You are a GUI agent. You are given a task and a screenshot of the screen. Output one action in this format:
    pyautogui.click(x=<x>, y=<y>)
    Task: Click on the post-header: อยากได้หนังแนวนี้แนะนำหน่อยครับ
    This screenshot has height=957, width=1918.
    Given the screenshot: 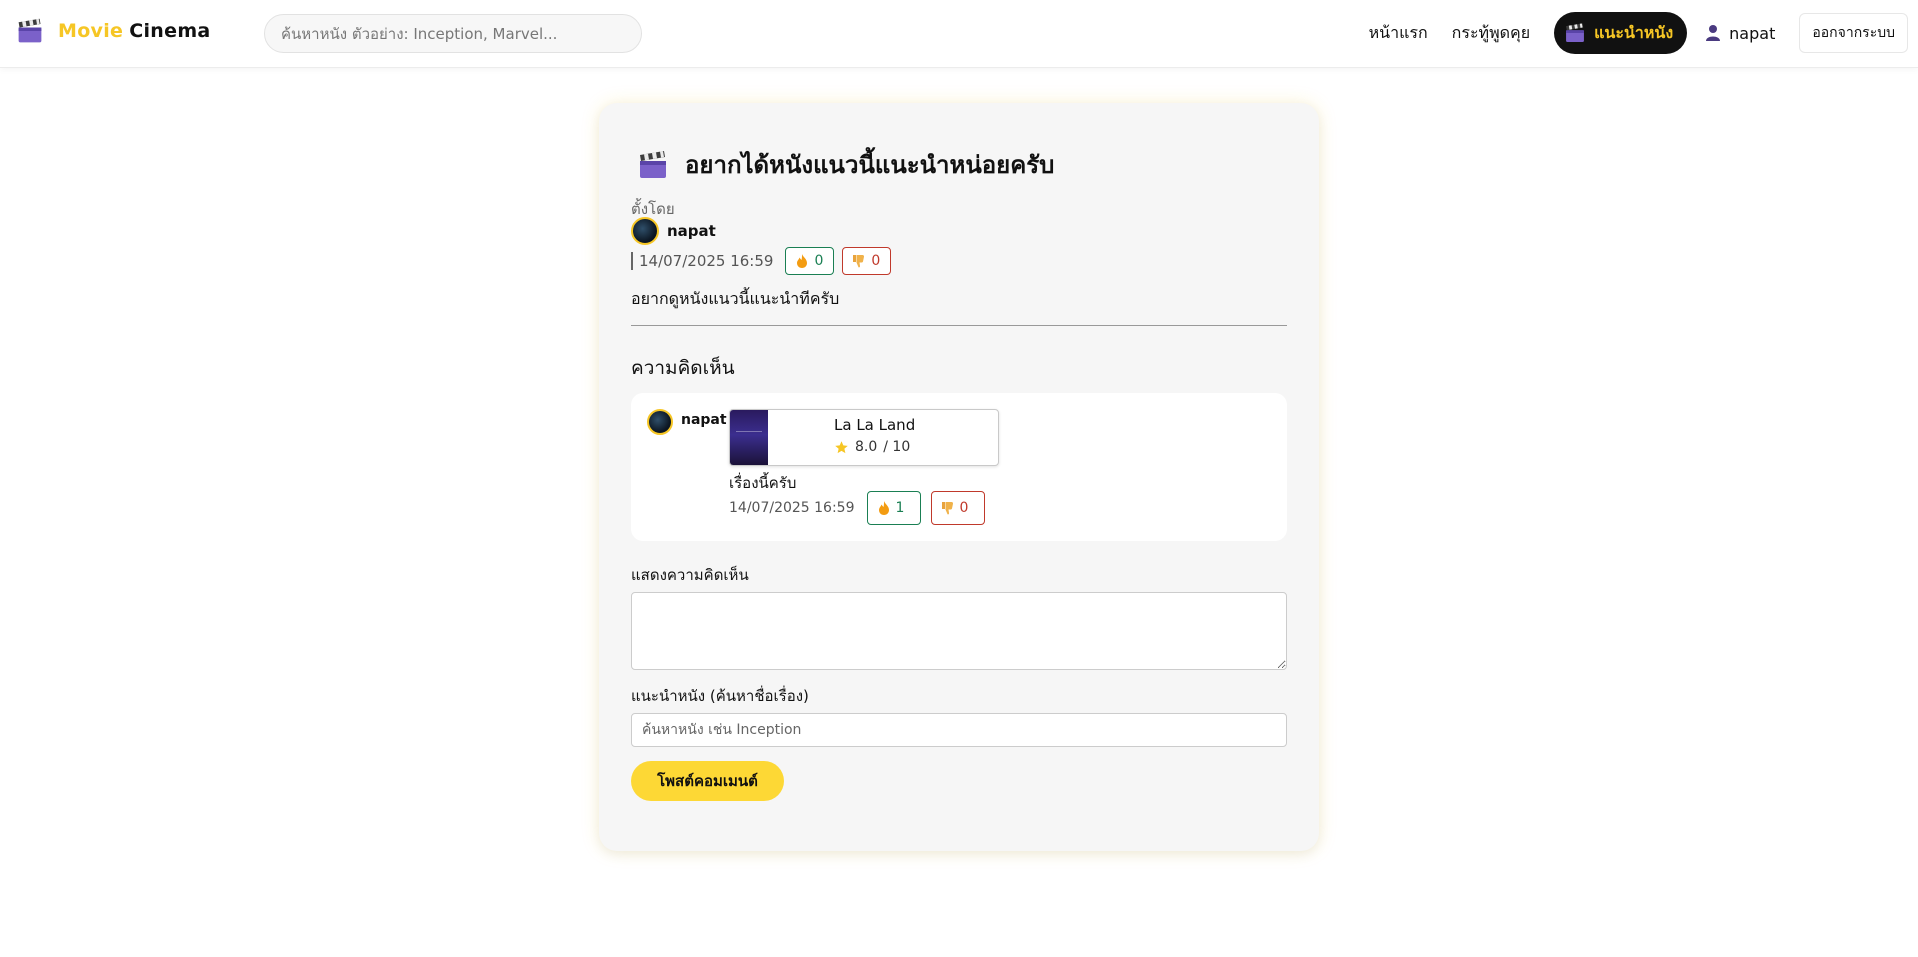 What is the action you would take?
    pyautogui.click(x=845, y=164)
    